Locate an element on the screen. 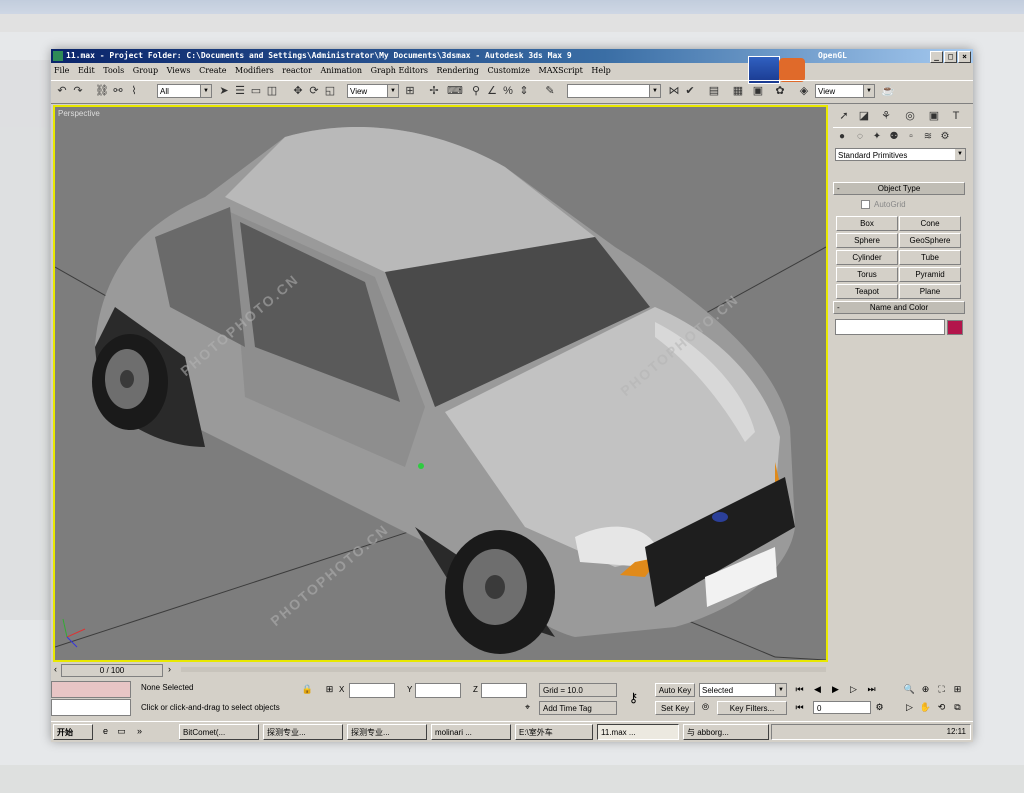 The height and width of the screenshot is (793, 1024). maxscript-input is located at coordinates (91, 707).